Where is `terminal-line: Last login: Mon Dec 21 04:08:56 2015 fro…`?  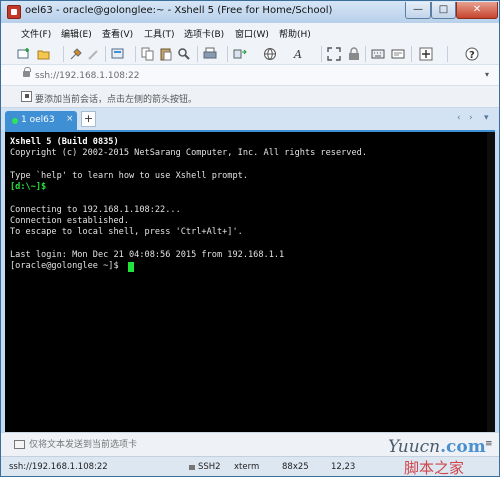
terminal-line: Last login: Mon Dec 21 04:08:56 2015 fro… is located at coordinates (147, 255).